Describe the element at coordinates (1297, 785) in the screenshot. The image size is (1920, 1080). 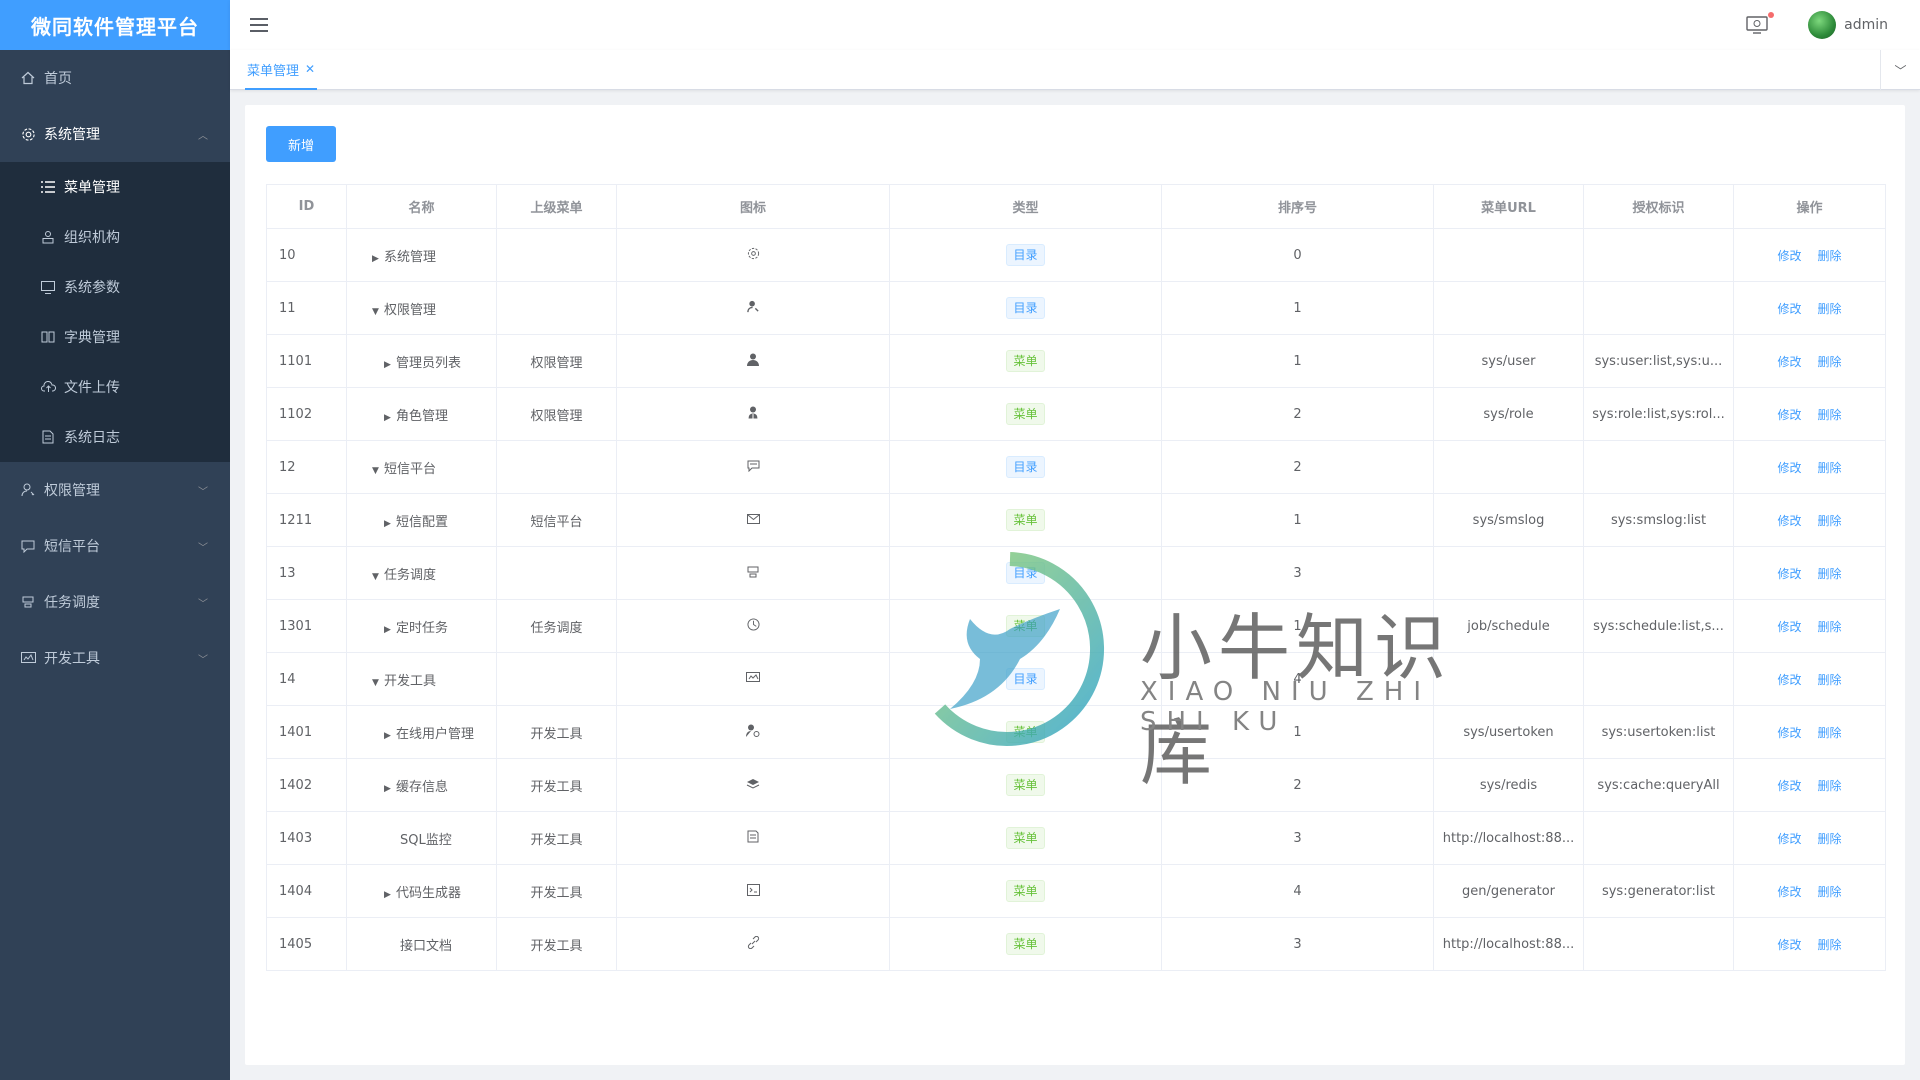
I see `order-cell: 2` at that location.